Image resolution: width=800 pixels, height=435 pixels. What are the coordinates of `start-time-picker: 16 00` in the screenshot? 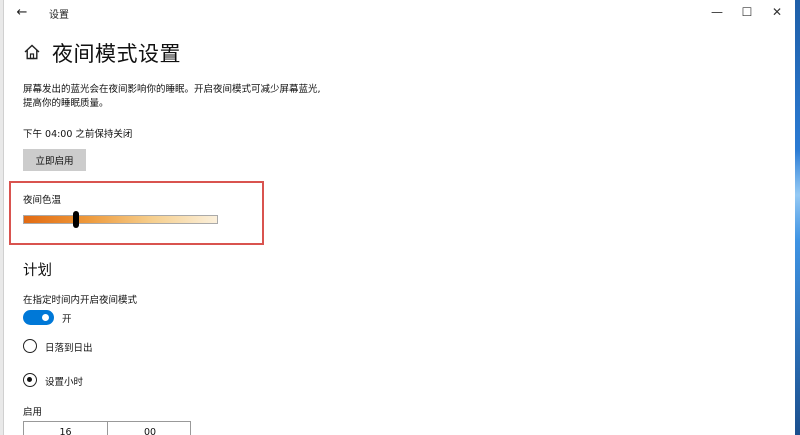 It's located at (107, 428).